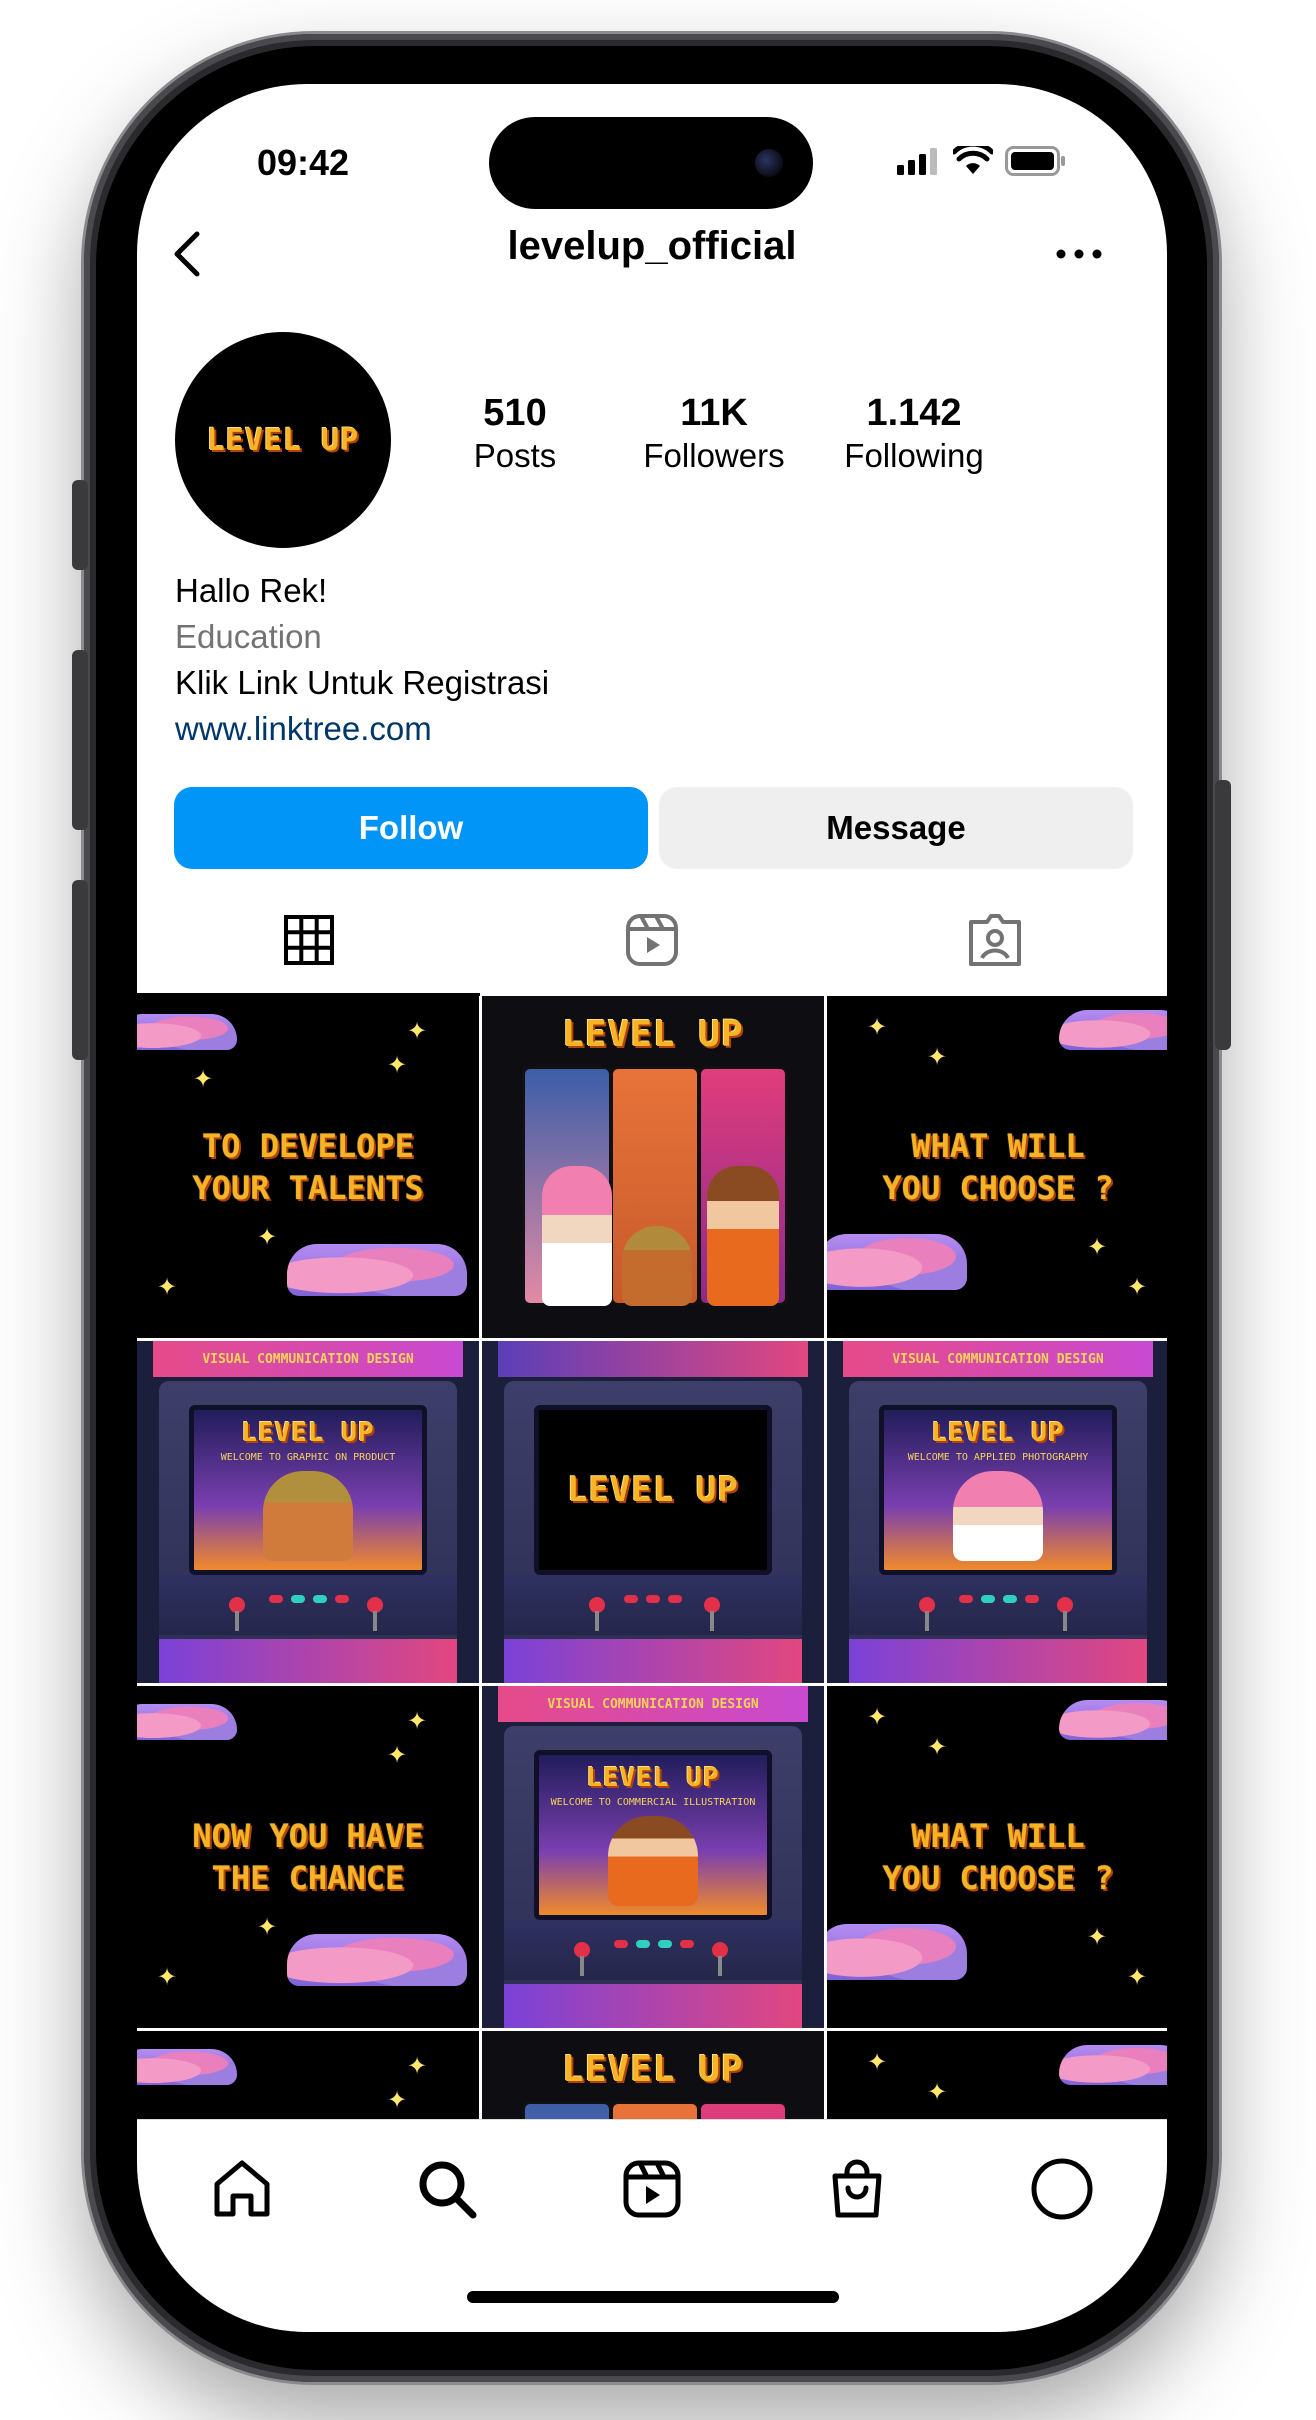  I want to click on arcade-screen: LEVEL UP, so click(653, 1490).